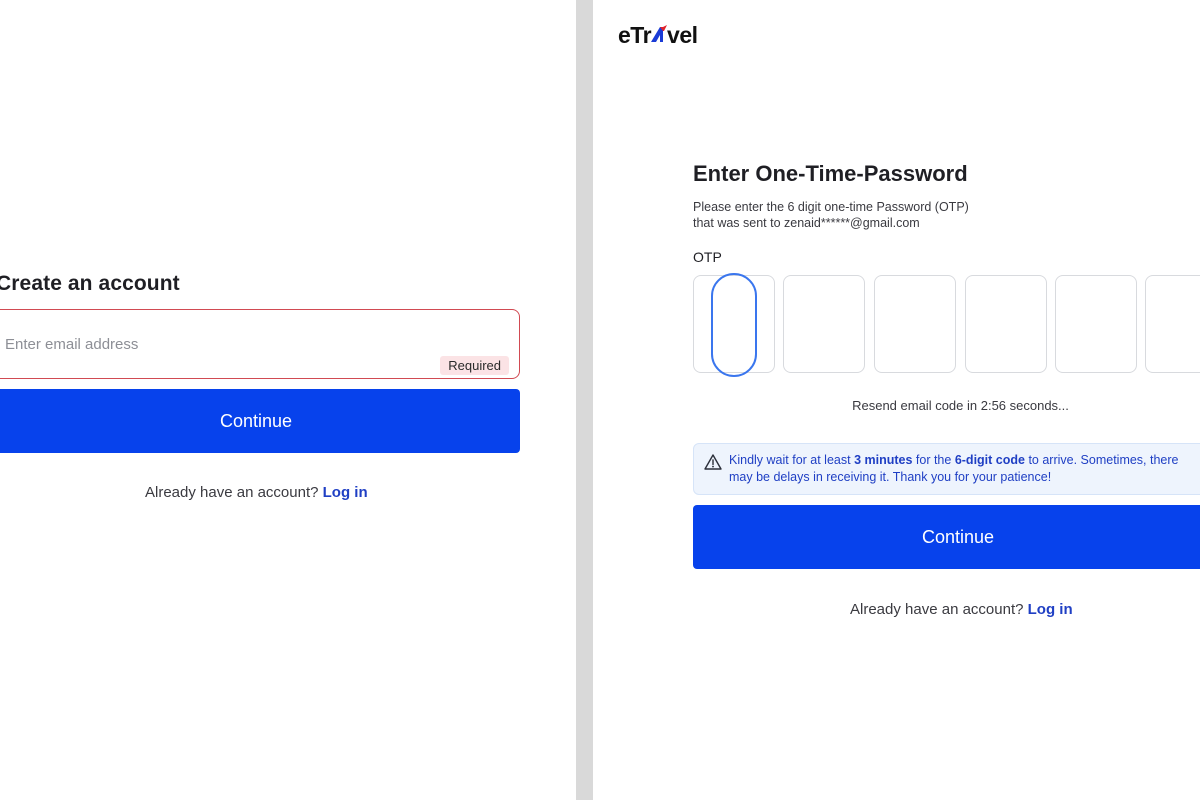 This screenshot has width=1200, height=800. What do you see at coordinates (682, 35) in the screenshot?
I see `logo-text-suffix: vel` at bounding box center [682, 35].